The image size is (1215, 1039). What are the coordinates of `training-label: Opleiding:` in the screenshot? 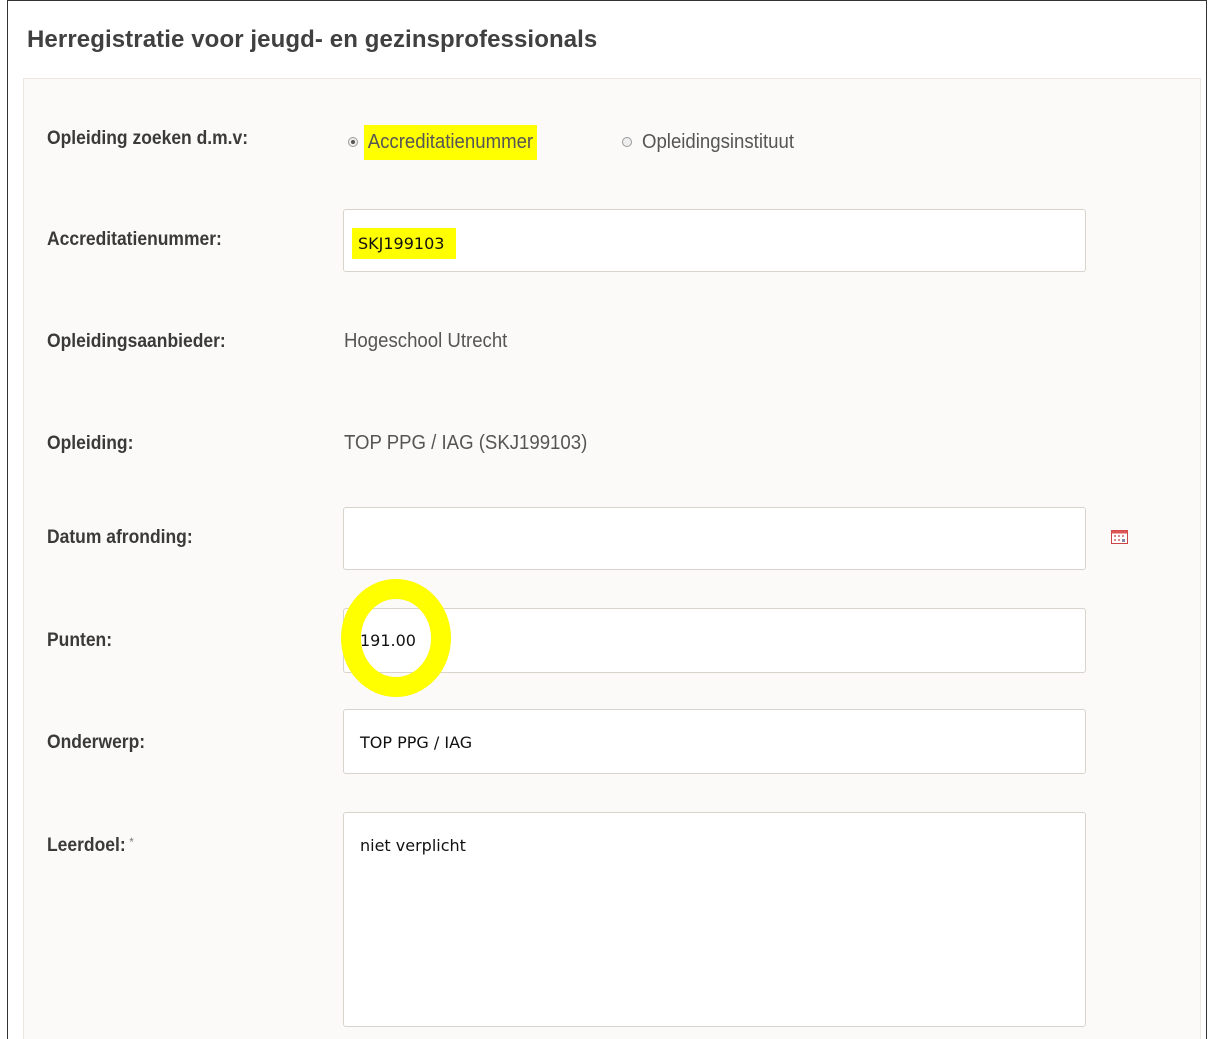 It's located at (90, 443).